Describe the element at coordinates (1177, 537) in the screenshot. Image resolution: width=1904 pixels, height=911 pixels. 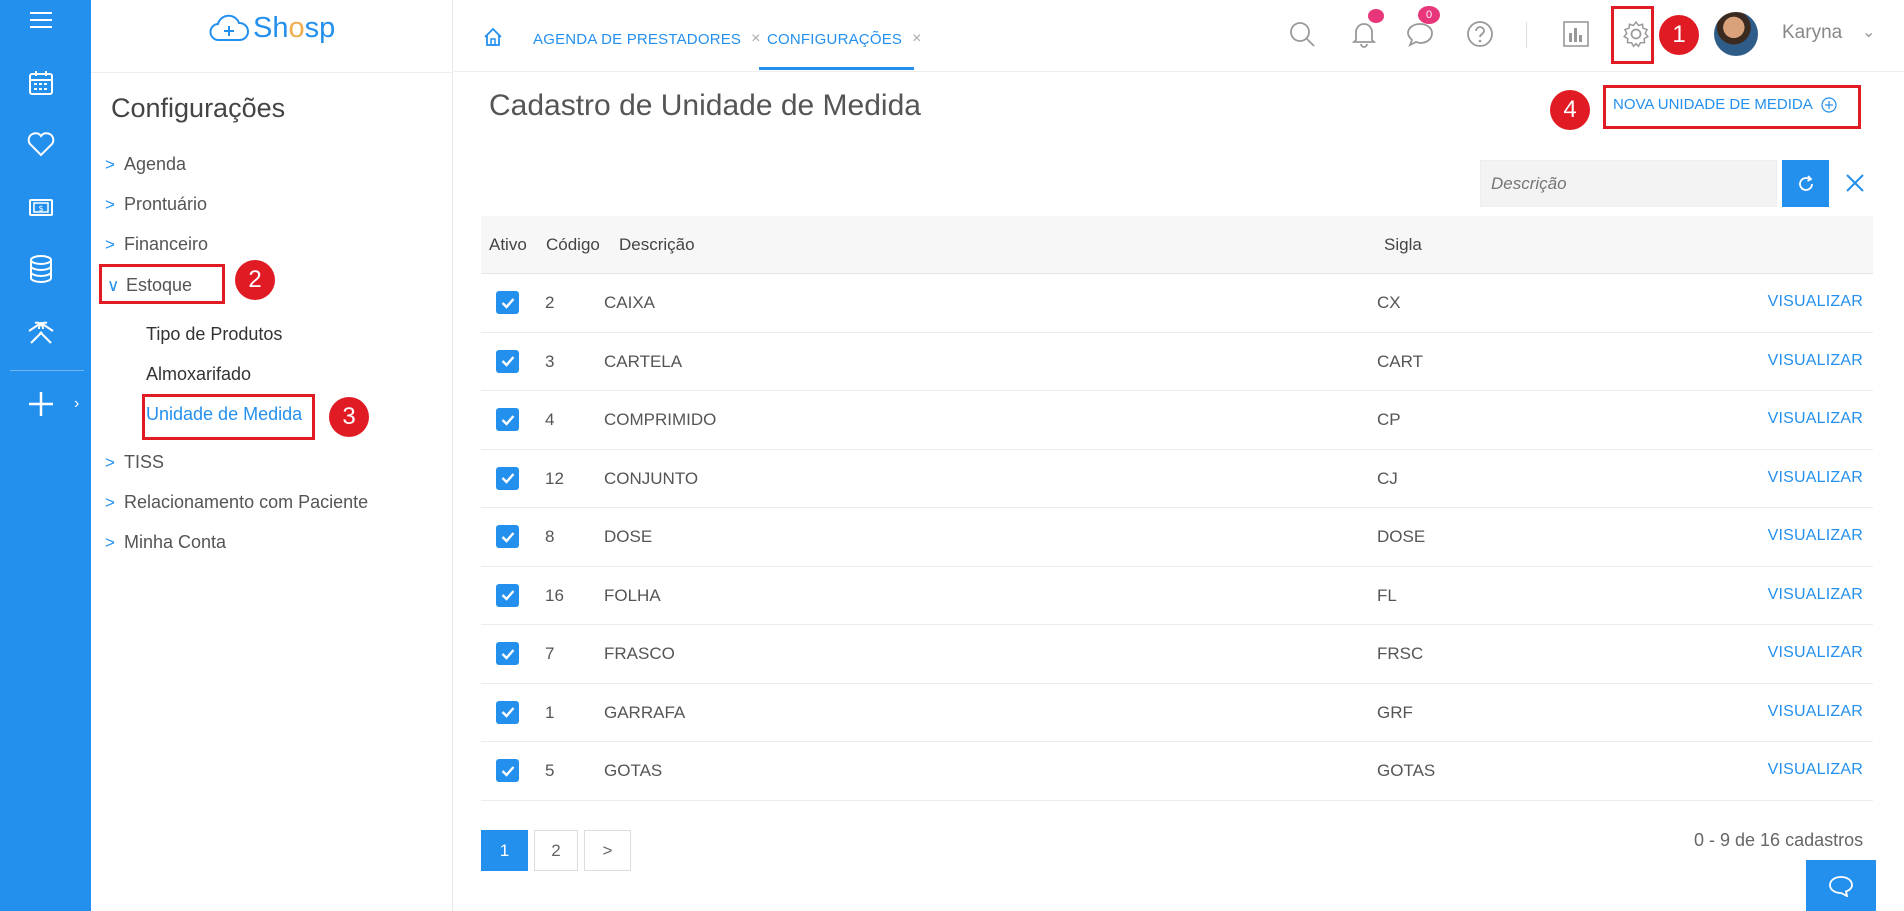
I see `table-row: 8 DOSE DOSE VISUALIZAR` at that location.